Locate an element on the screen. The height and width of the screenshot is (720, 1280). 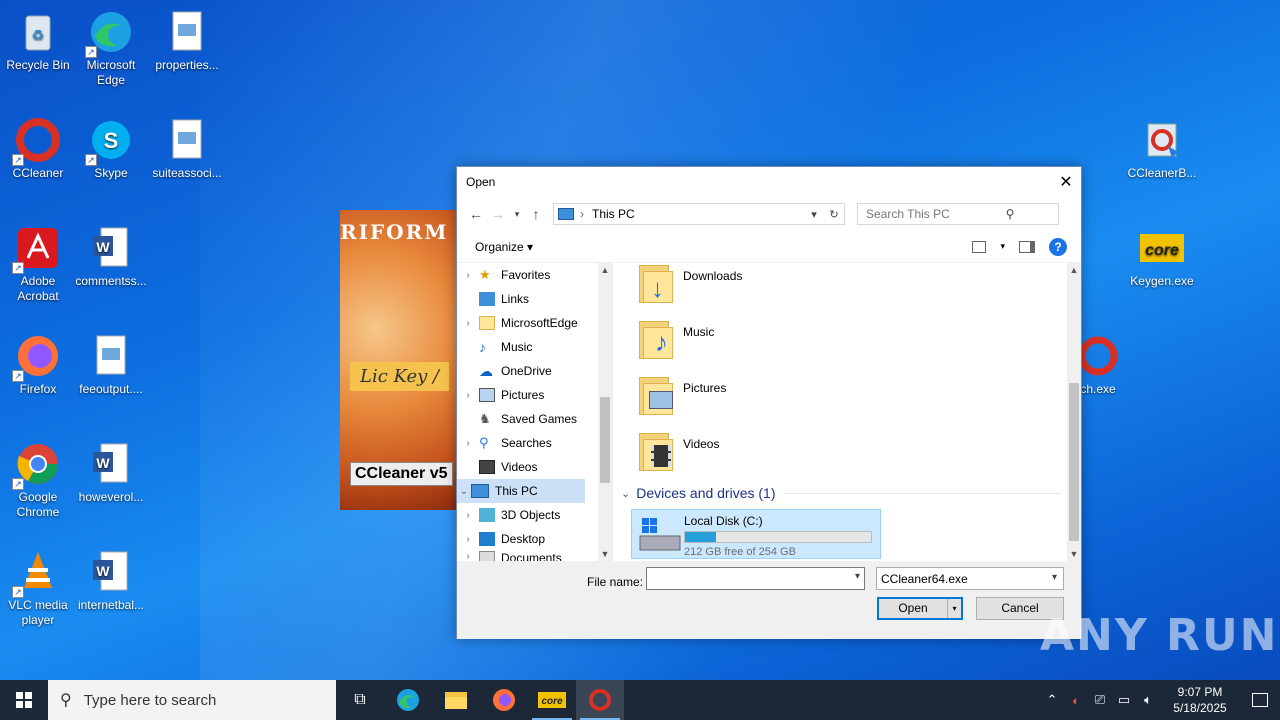
folder-music: ♪ Music is located at coordinates (787, 345).